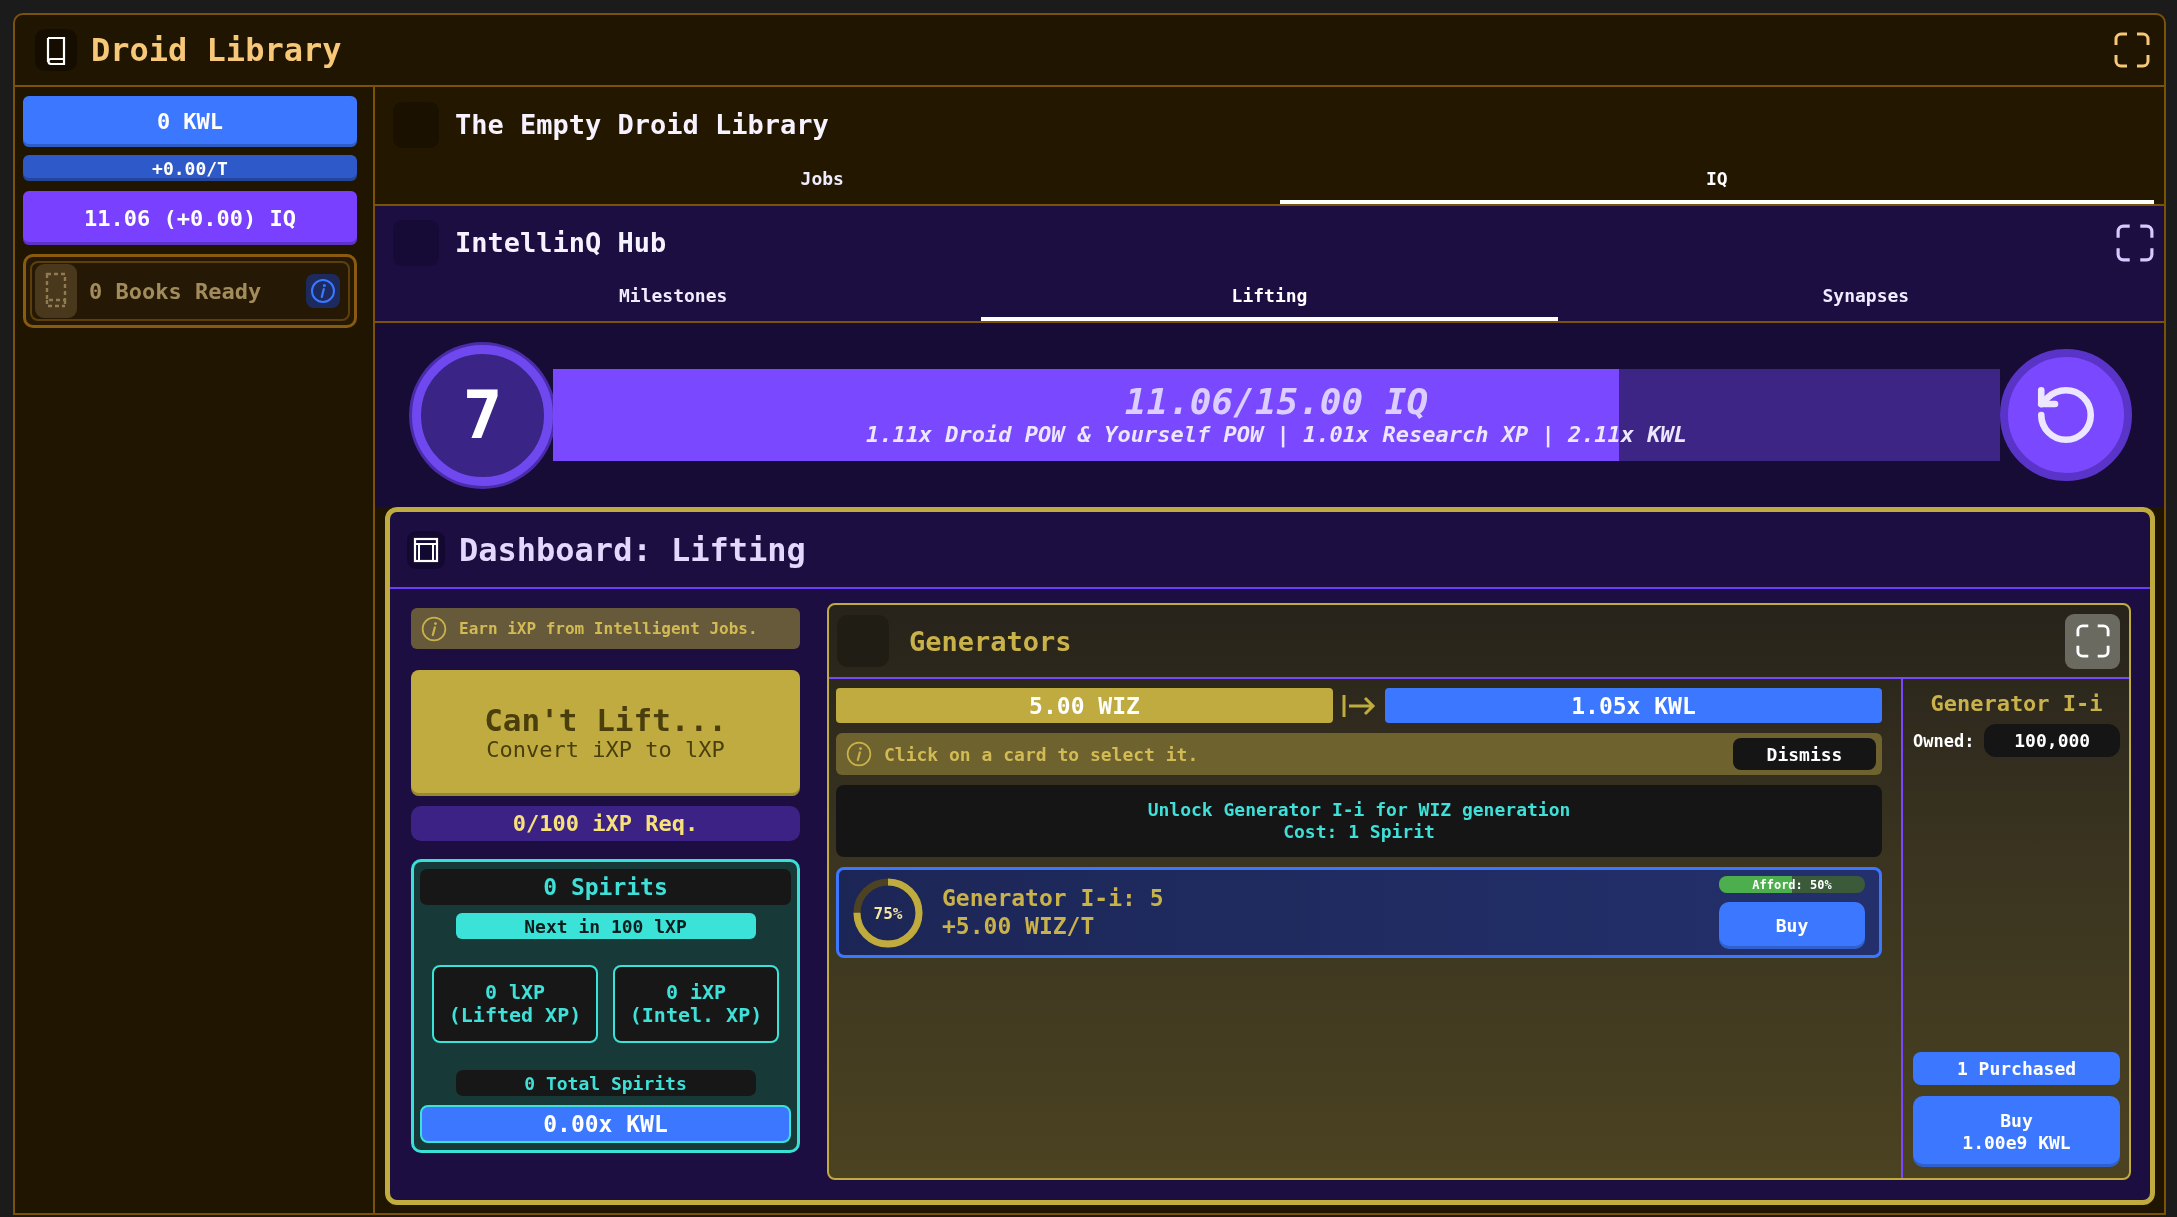  What do you see at coordinates (2016, 703) in the screenshot?
I see `detail-title: Generator I-i` at bounding box center [2016, 703].